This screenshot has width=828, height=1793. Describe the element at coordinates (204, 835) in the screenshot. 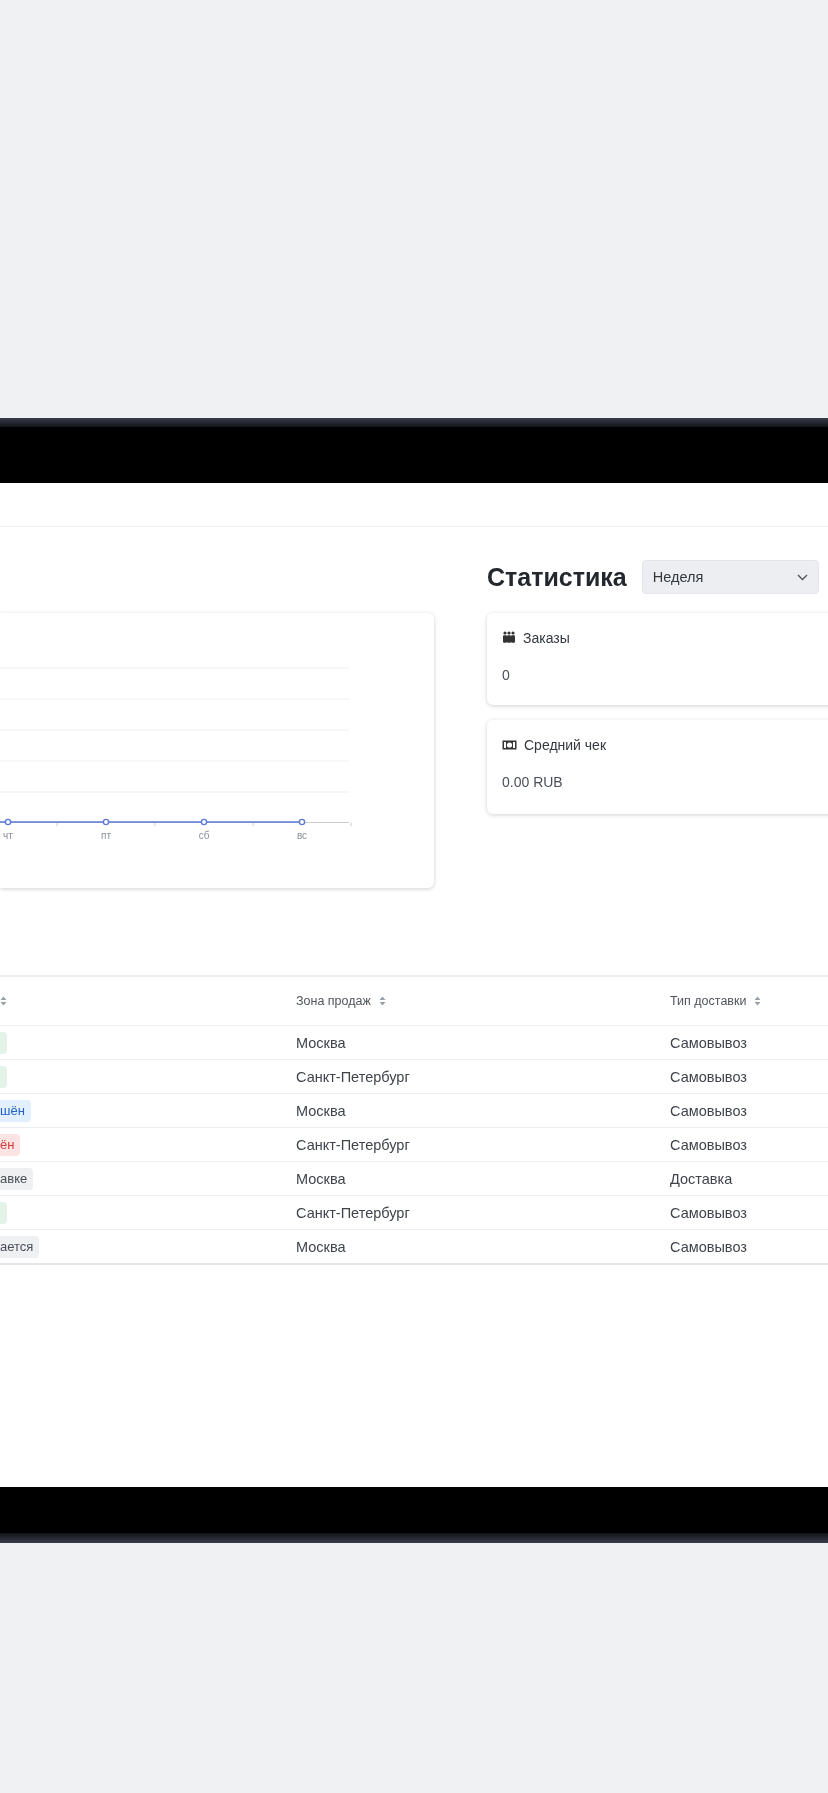

I see `axis-label: сб` at that location.